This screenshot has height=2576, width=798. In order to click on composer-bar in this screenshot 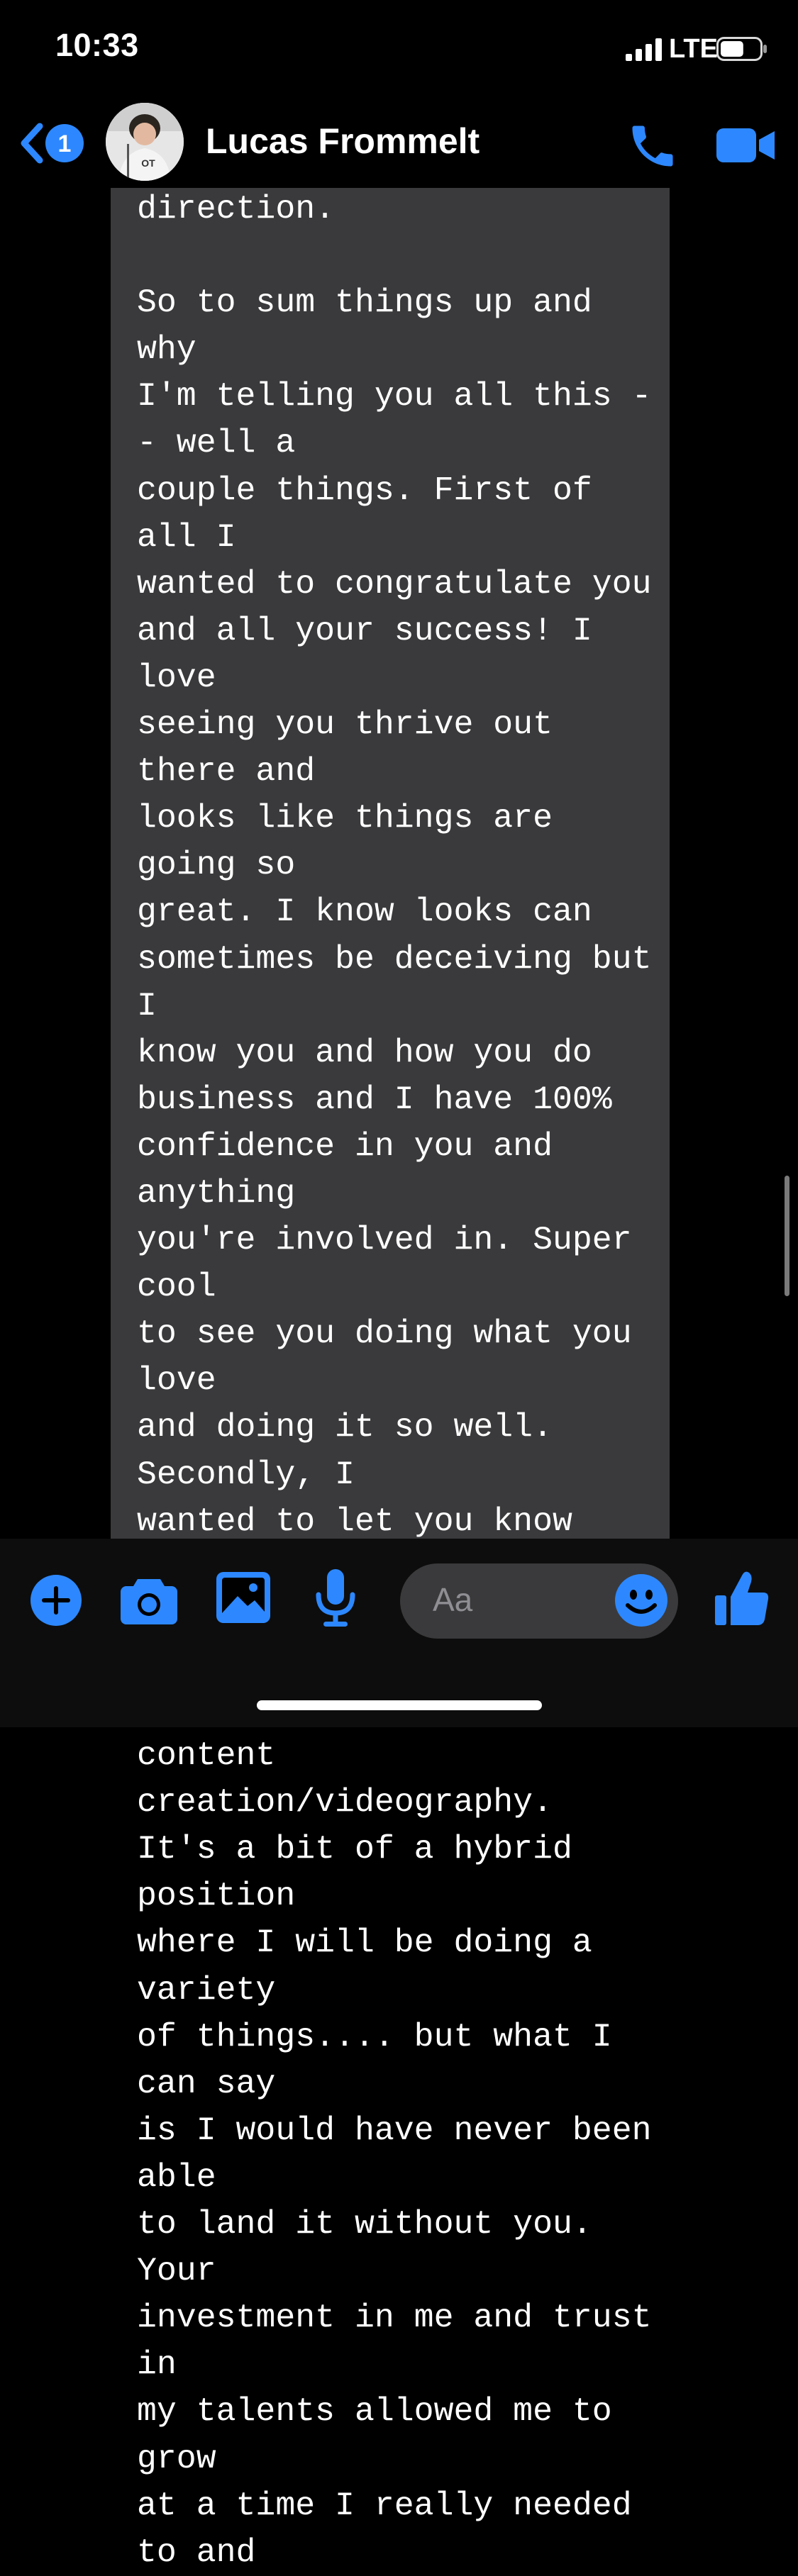, I will do `click(399, 1633)`.